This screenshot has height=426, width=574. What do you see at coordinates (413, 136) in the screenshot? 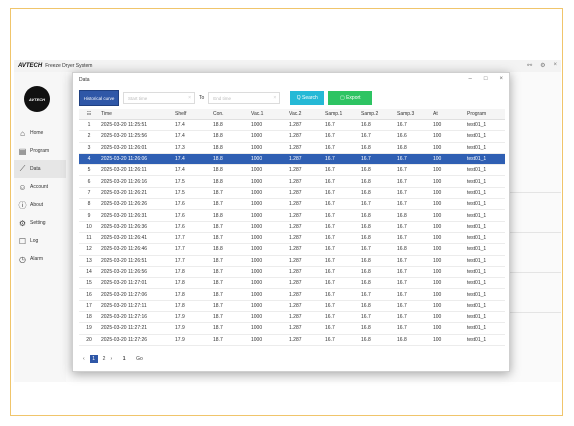
I see `table-cell: 16.6` at bounding box center [413, 136].